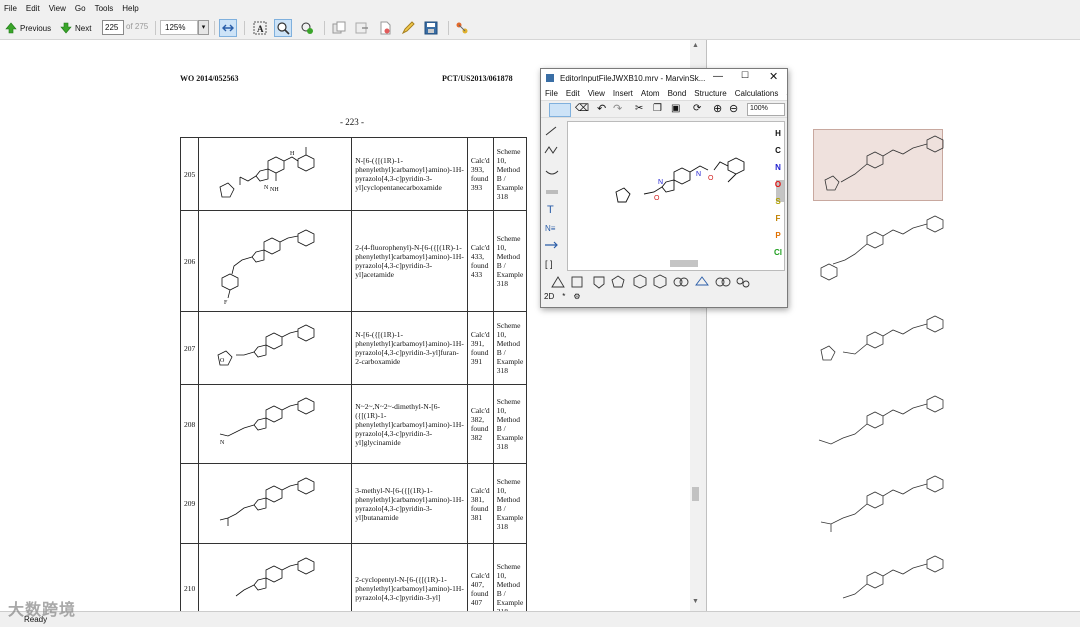 The width and height of the screenshot is (1080, 627). What do you see at coordinates (718, 76) in the screenshot?
I see `minimize-button: —` at bounding box center [718, 76].